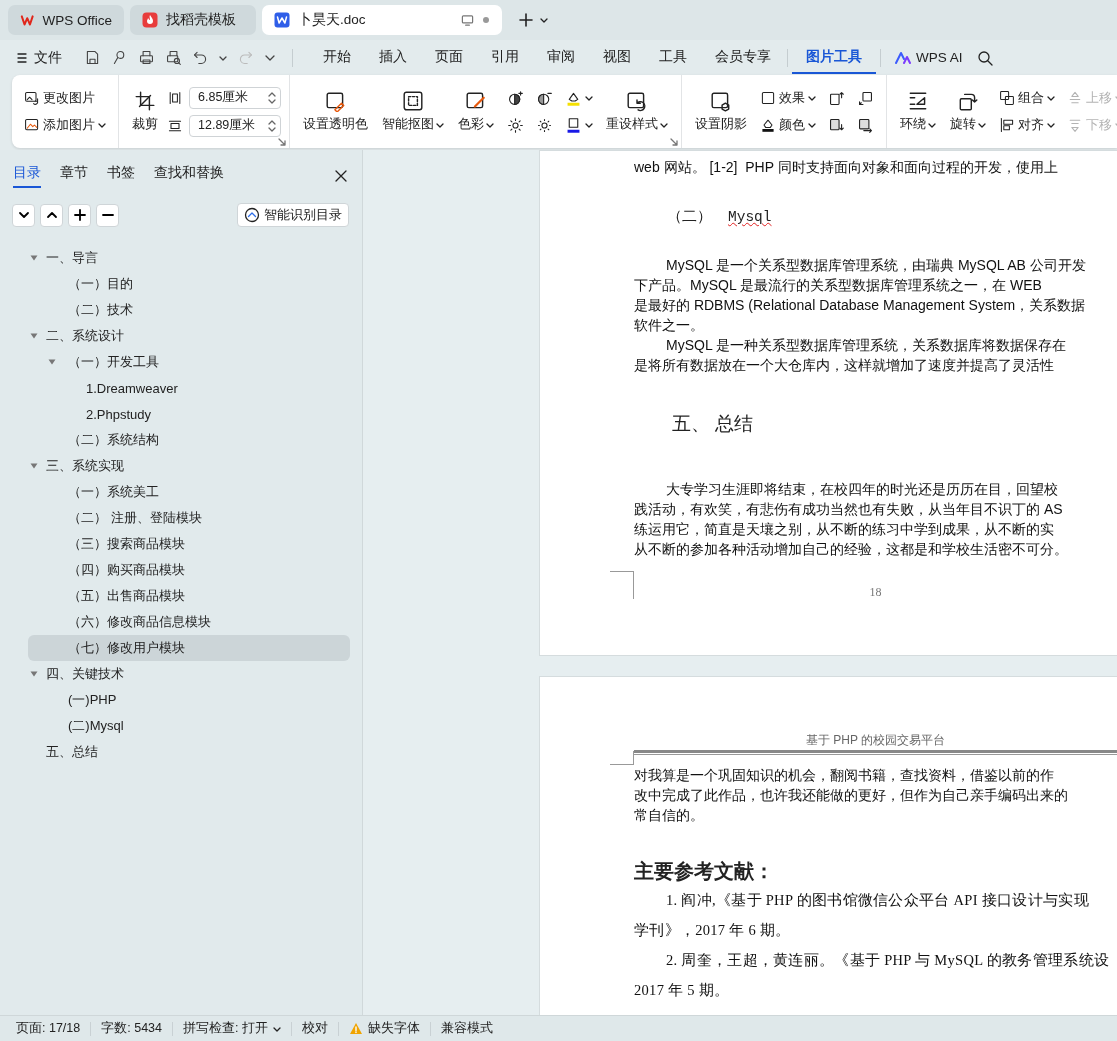 The image size is (1117, 1041). I want to click on group-icon, so click(1007, 98).